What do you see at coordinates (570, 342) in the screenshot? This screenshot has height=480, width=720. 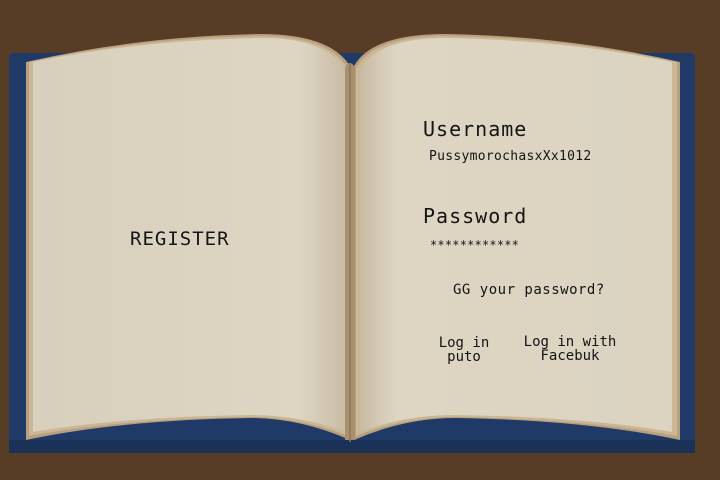 I see `facebook-button-line1: Log in with` at bounding box center [570, 342].